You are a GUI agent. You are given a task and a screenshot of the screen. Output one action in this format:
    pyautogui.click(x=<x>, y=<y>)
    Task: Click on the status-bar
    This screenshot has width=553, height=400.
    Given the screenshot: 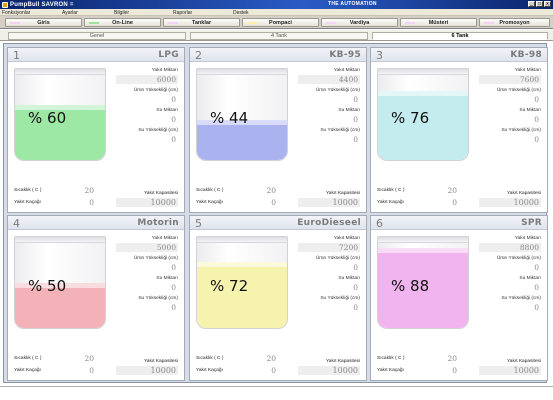 What is the action you would take?
    pyautogui.click(x=276, y=393)
    